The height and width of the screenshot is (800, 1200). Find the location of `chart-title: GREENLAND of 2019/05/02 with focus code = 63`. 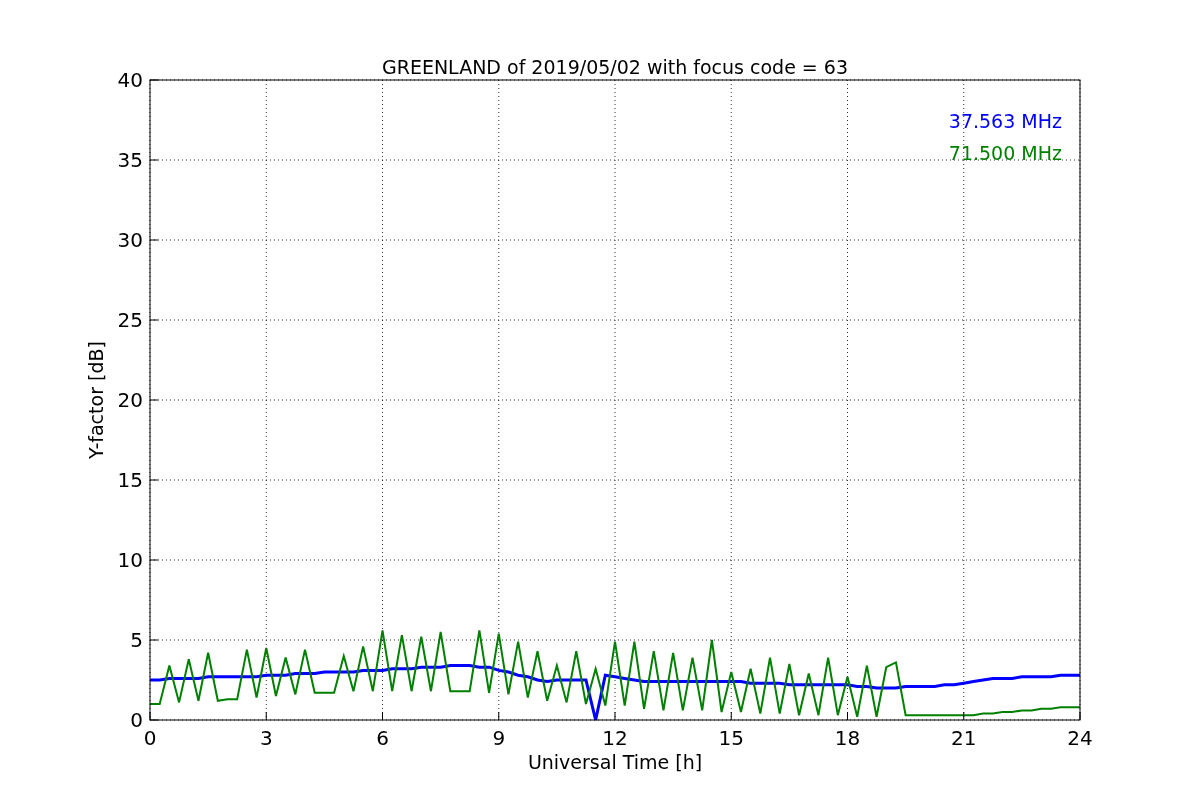

chart-title: GREENLAND of 2019/05/02 with focus code = 63 is located at coordinates (615, 67).